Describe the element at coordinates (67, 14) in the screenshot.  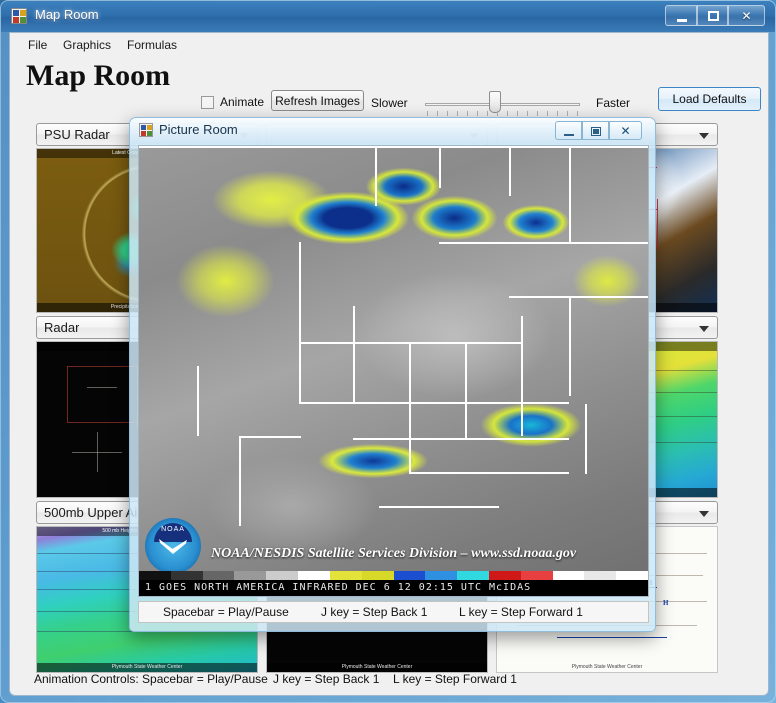
I see `window-title: Map Room` at that location.